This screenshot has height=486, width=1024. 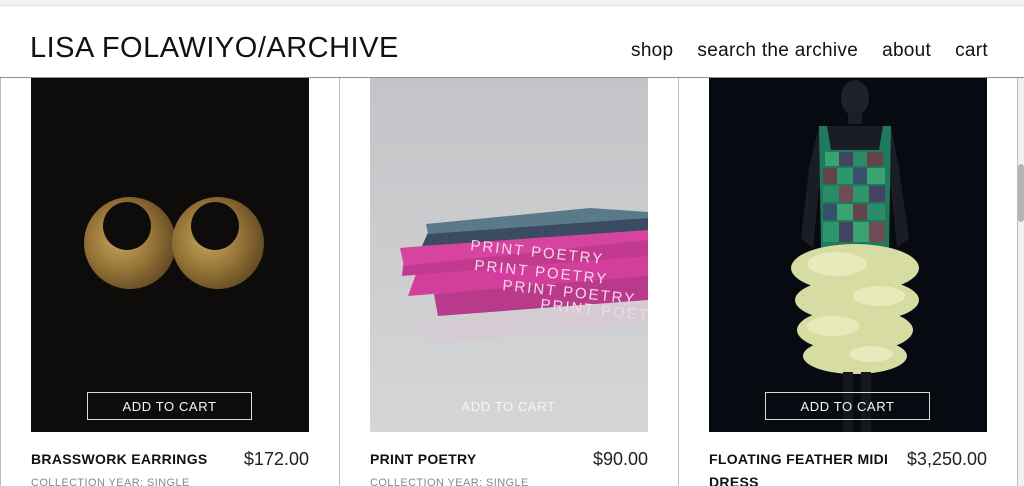 I want to click on product-price: $172.00, so click(x=276, y=459).